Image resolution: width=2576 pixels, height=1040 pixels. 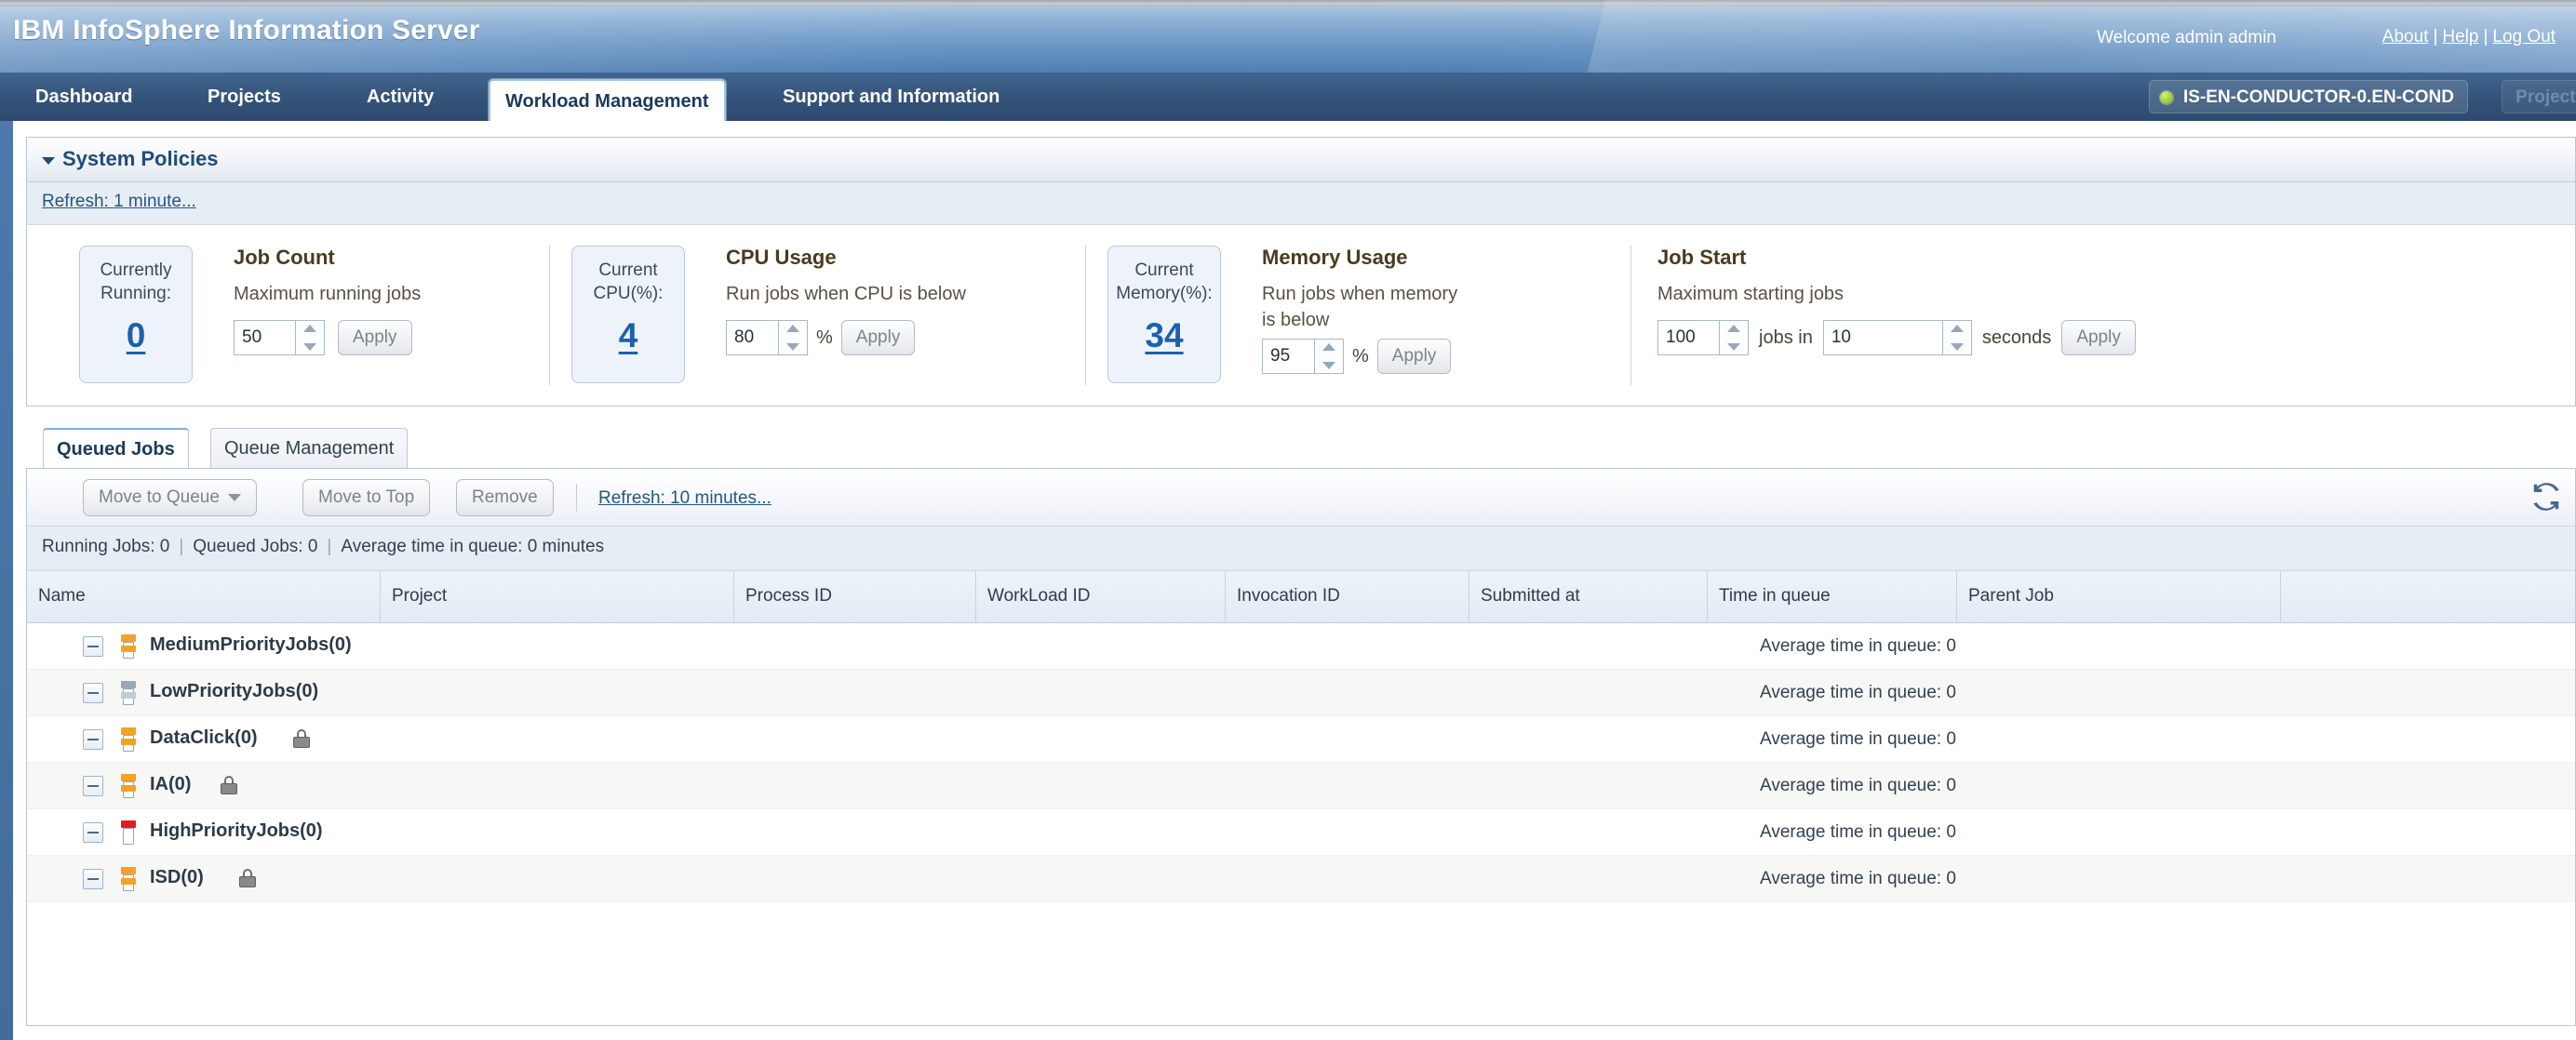 I want to click on conductor-node-chip: IS-EN-CONDUCTOR-0.EN-COND, so click(x=2308, y=96).